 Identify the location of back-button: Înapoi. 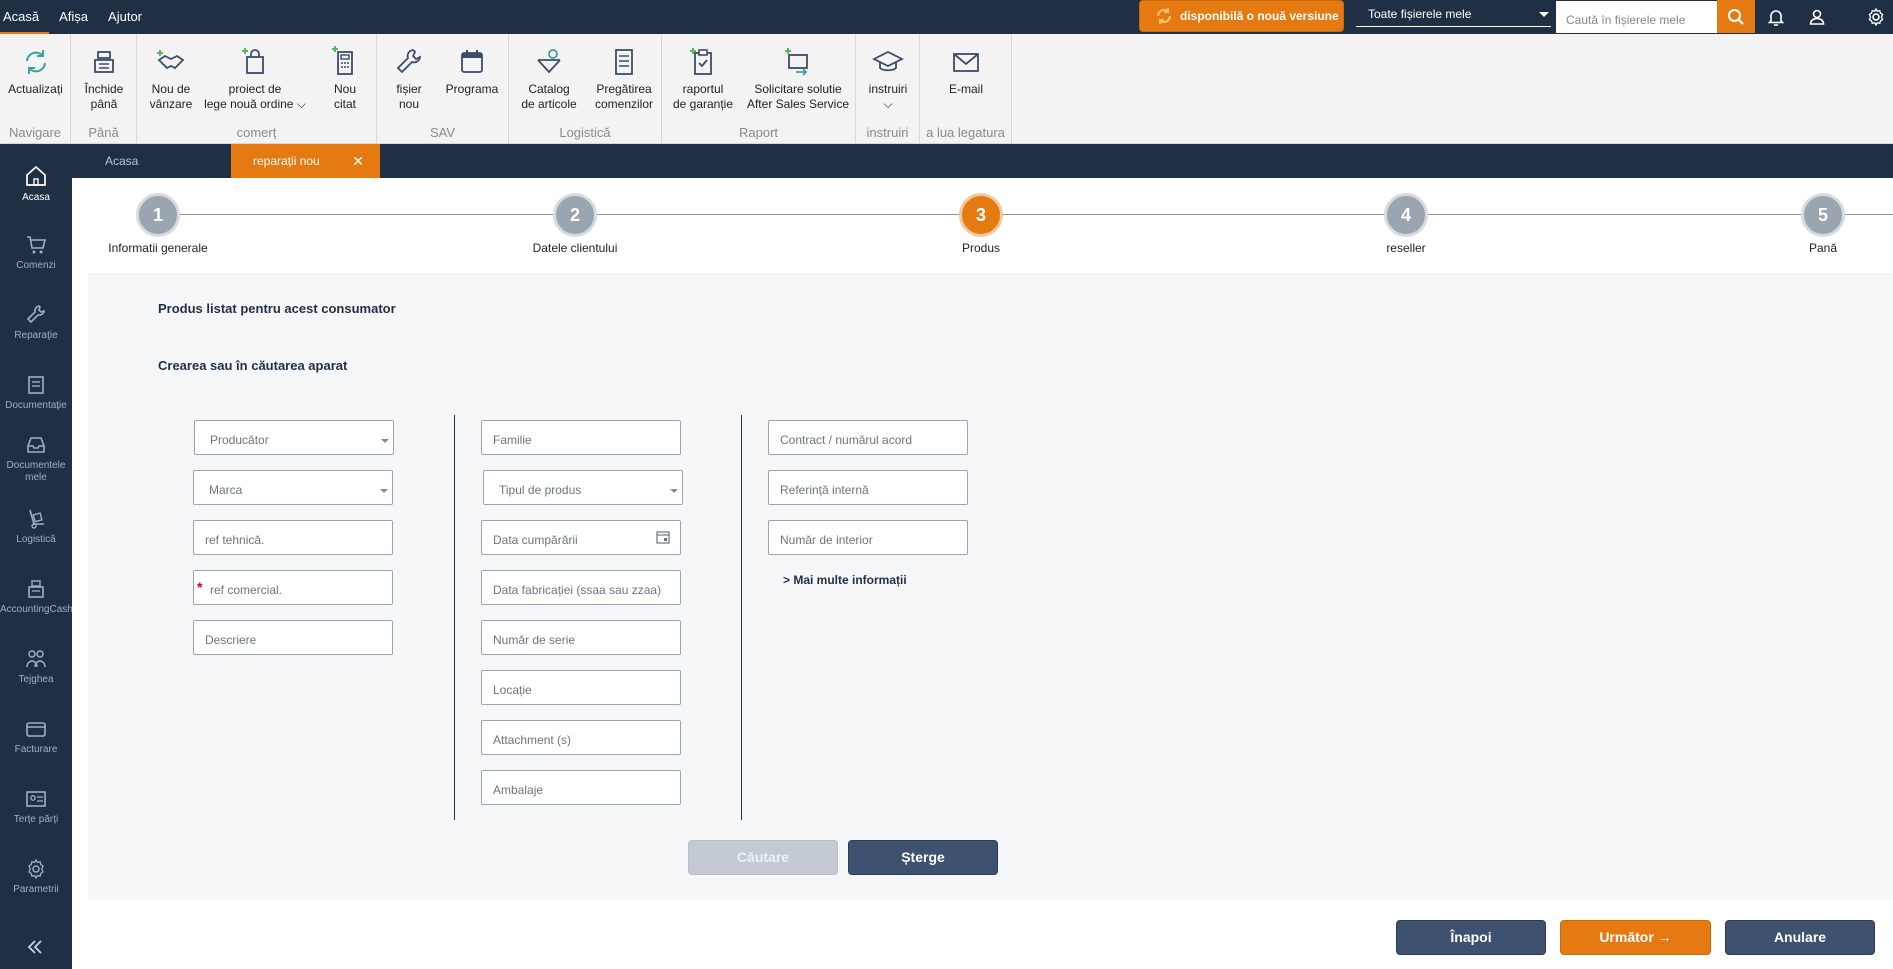
(1471, 937).